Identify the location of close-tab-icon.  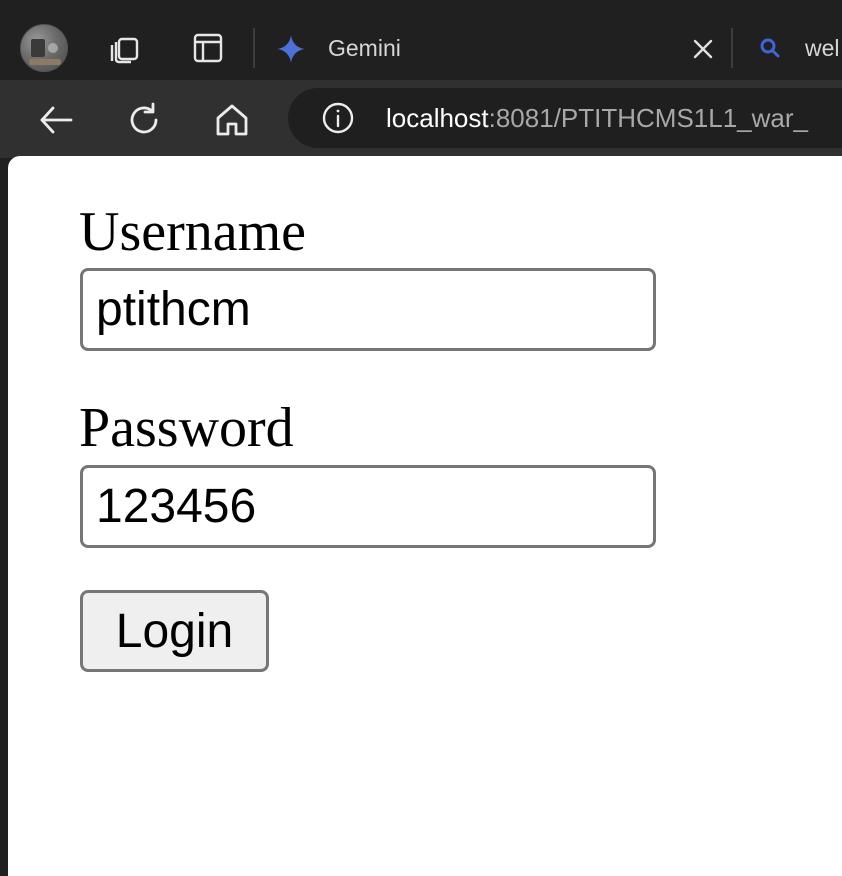
(703, 49).